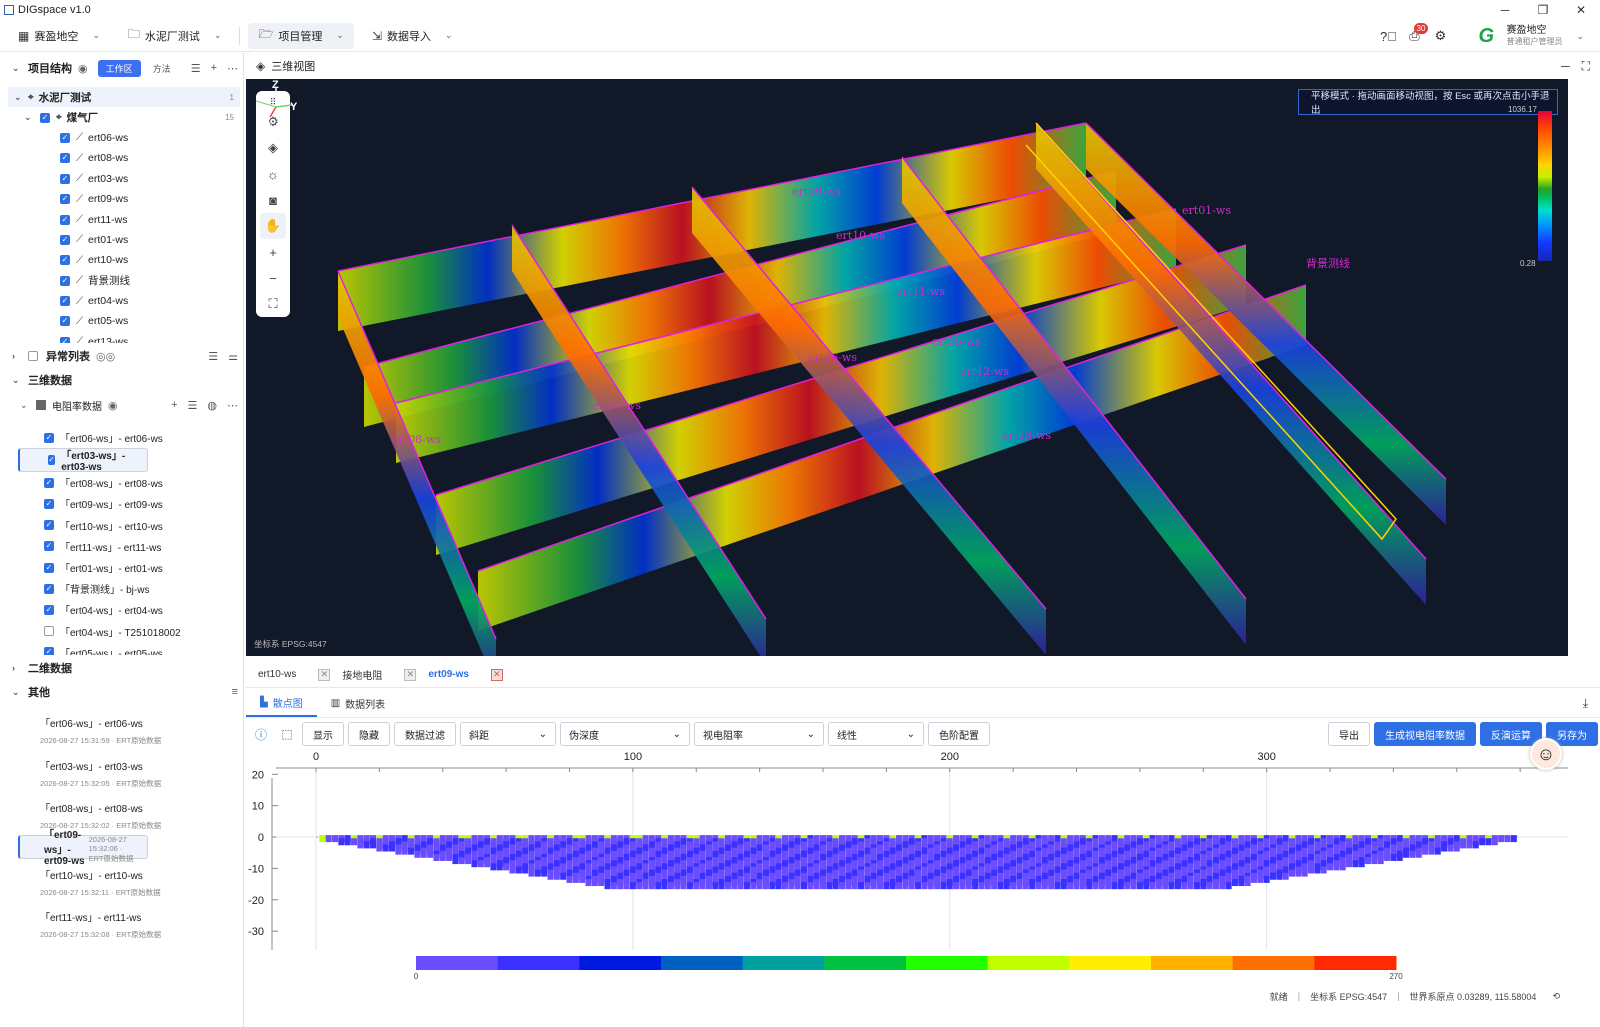 This screenshot has height=1027, width=1600. I want to click on hide-button: 隐藏, so click(369, 734).